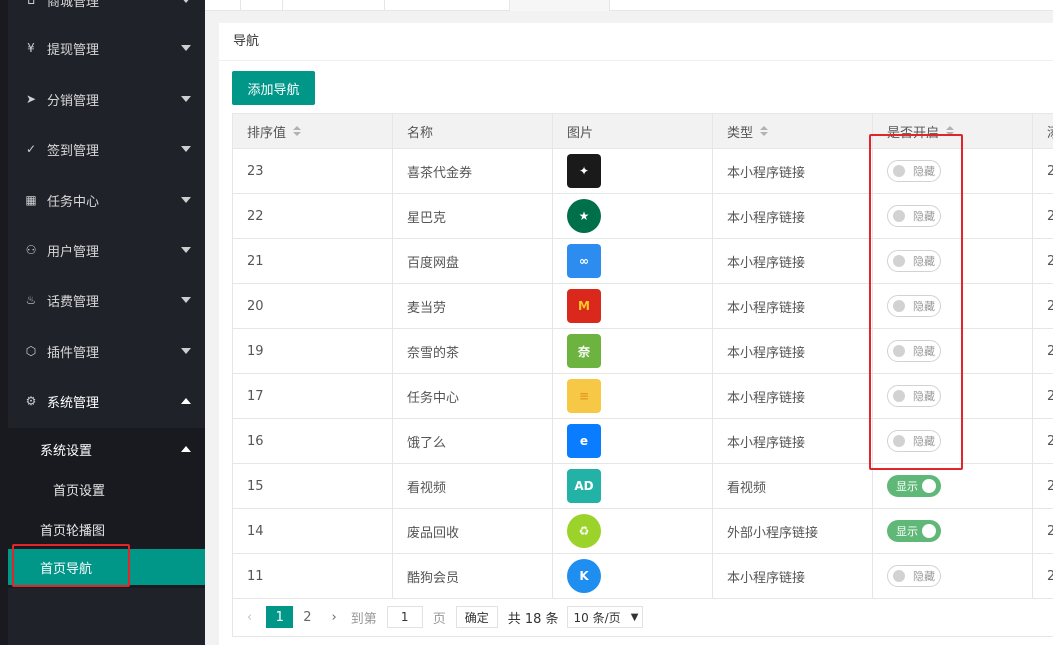 The height and width of the screenshot is (645, 1053). I want to click on goto-confirm-button: 确定, so click(476, 617).